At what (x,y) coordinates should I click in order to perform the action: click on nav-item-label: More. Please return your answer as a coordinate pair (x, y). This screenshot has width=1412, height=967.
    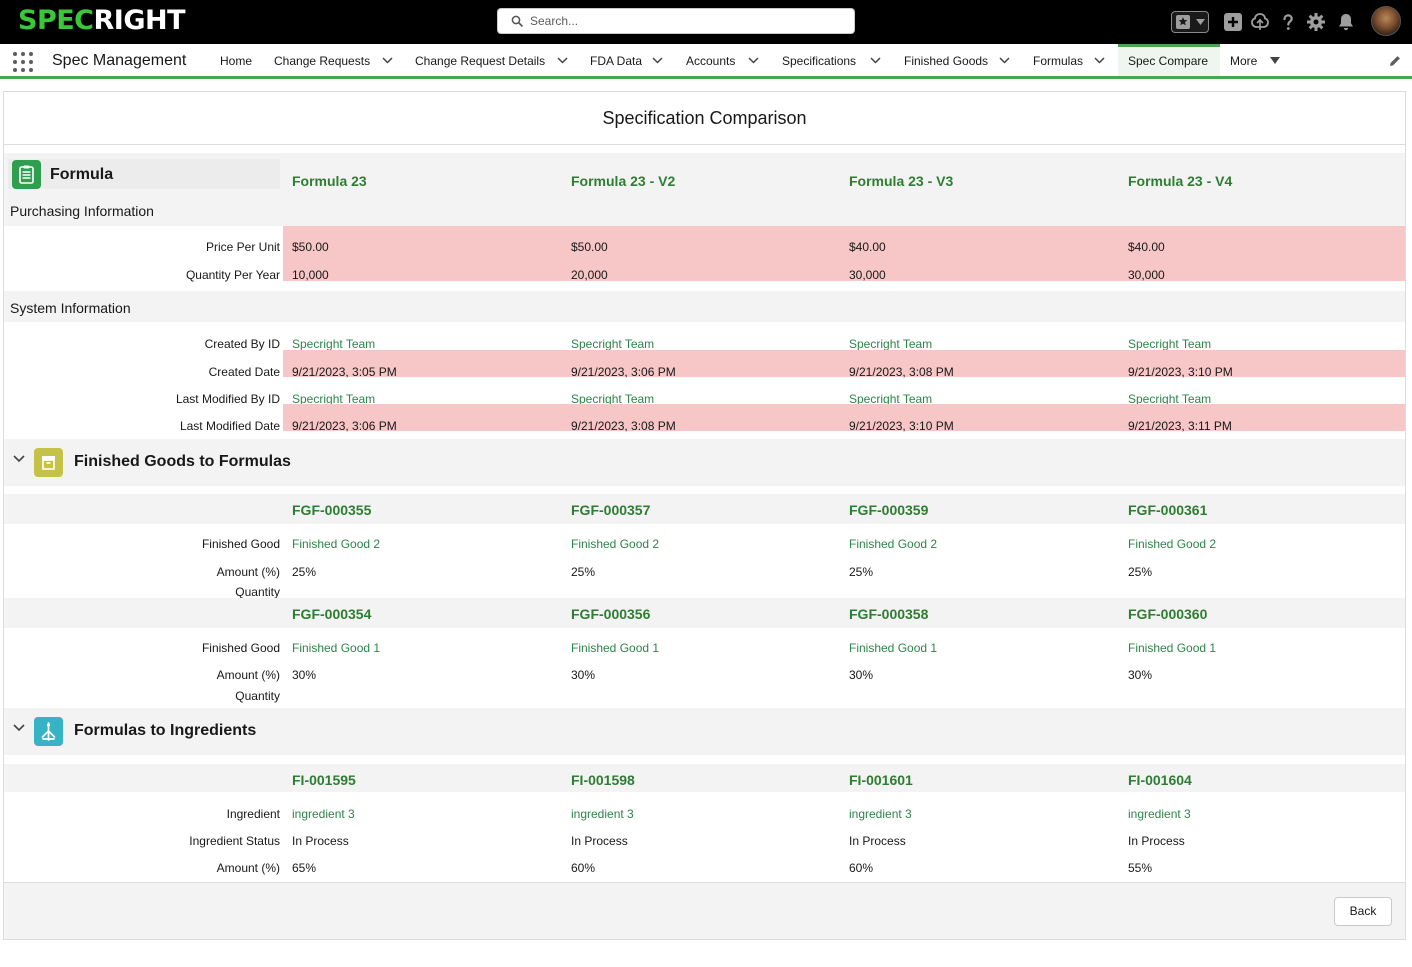
    Looking at the image, I should click on (1244, 61).